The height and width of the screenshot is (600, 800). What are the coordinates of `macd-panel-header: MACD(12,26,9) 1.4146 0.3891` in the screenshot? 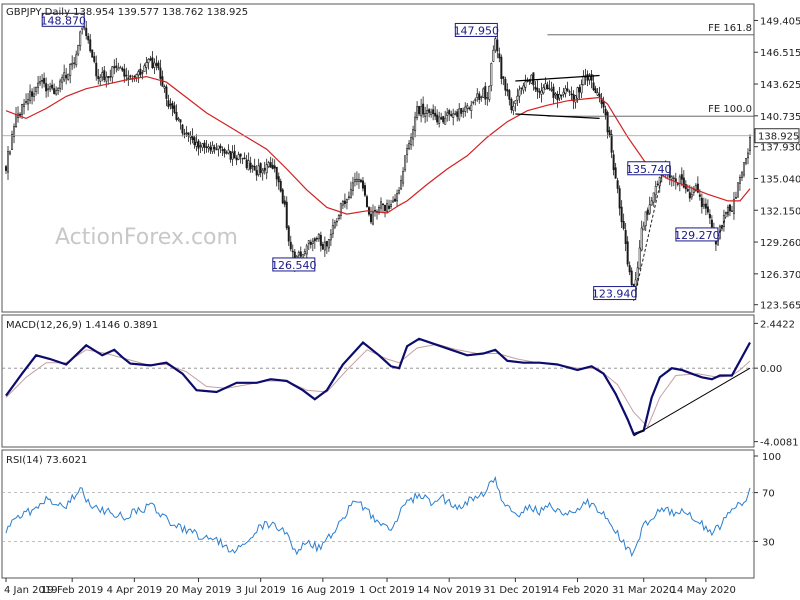 It's located at (82, 325).